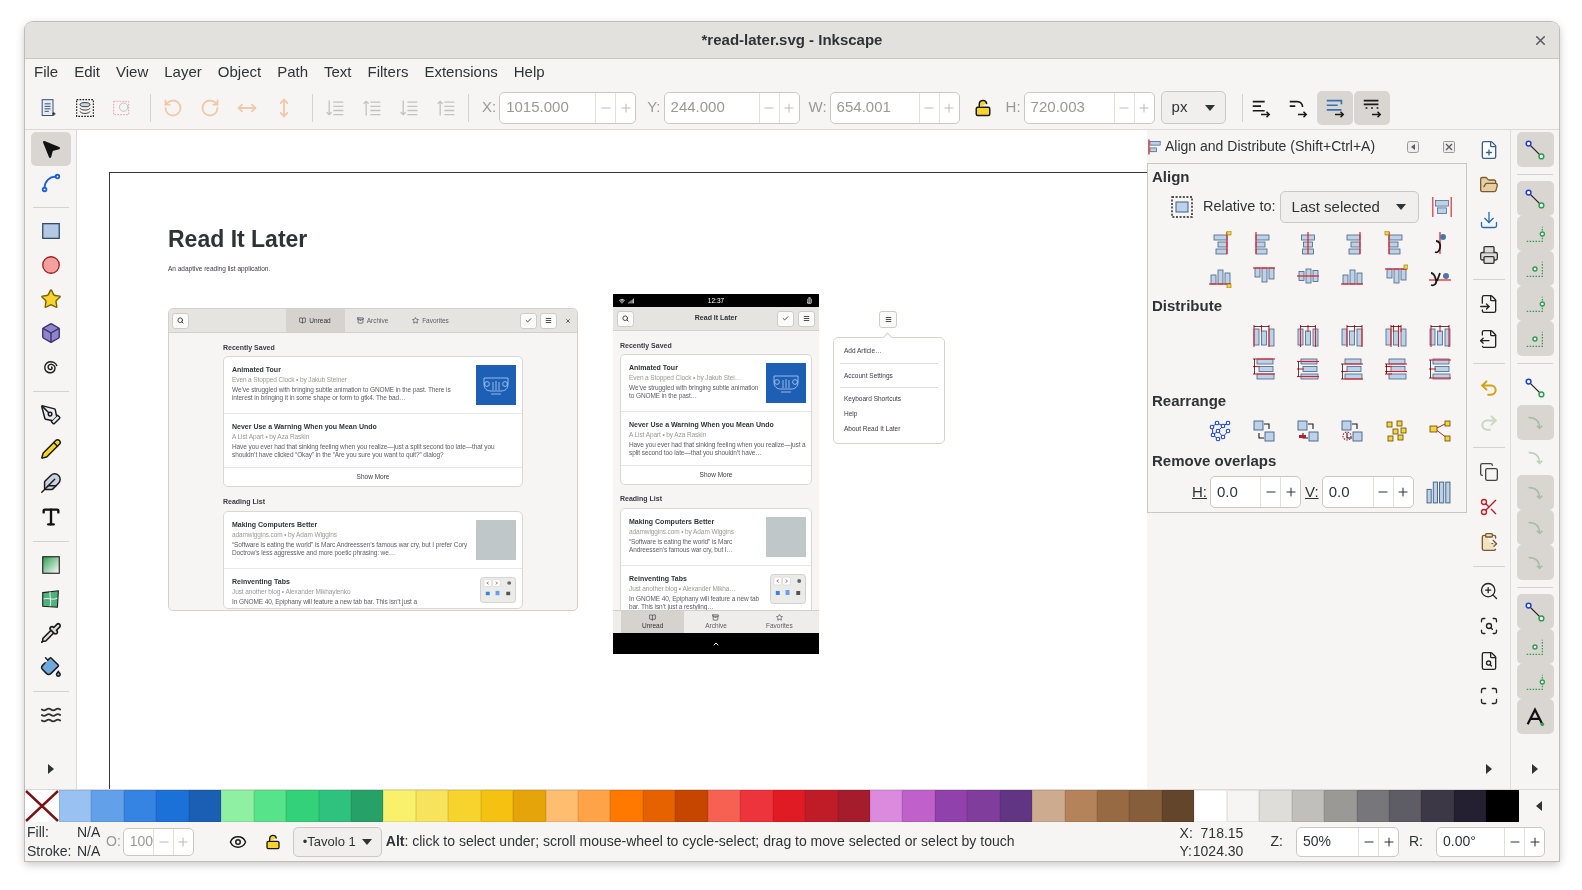 The height and width of the screenshot is (890, 1582). Describe the element at coordinates (1182, 207) in the screenshot. I see `selection-box-icon` at that location.